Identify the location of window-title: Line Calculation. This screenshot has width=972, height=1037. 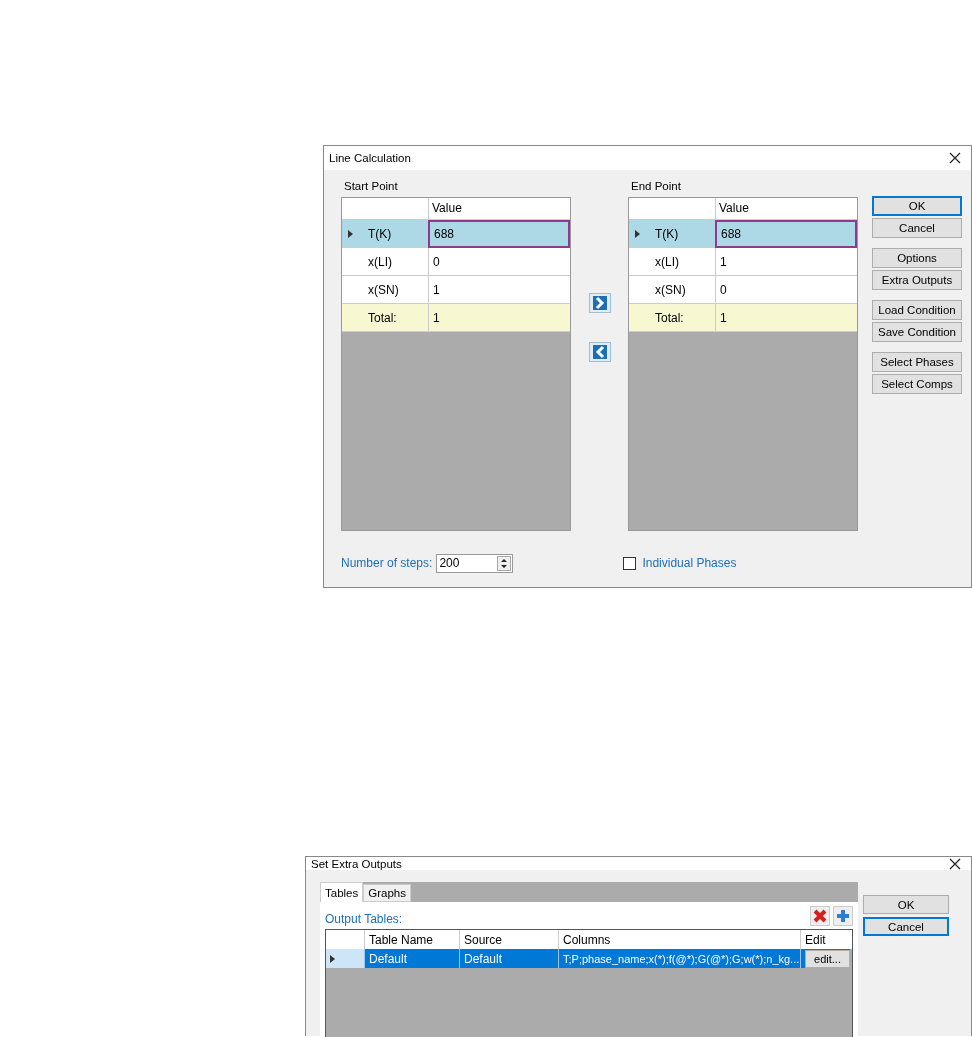
(370, 158).